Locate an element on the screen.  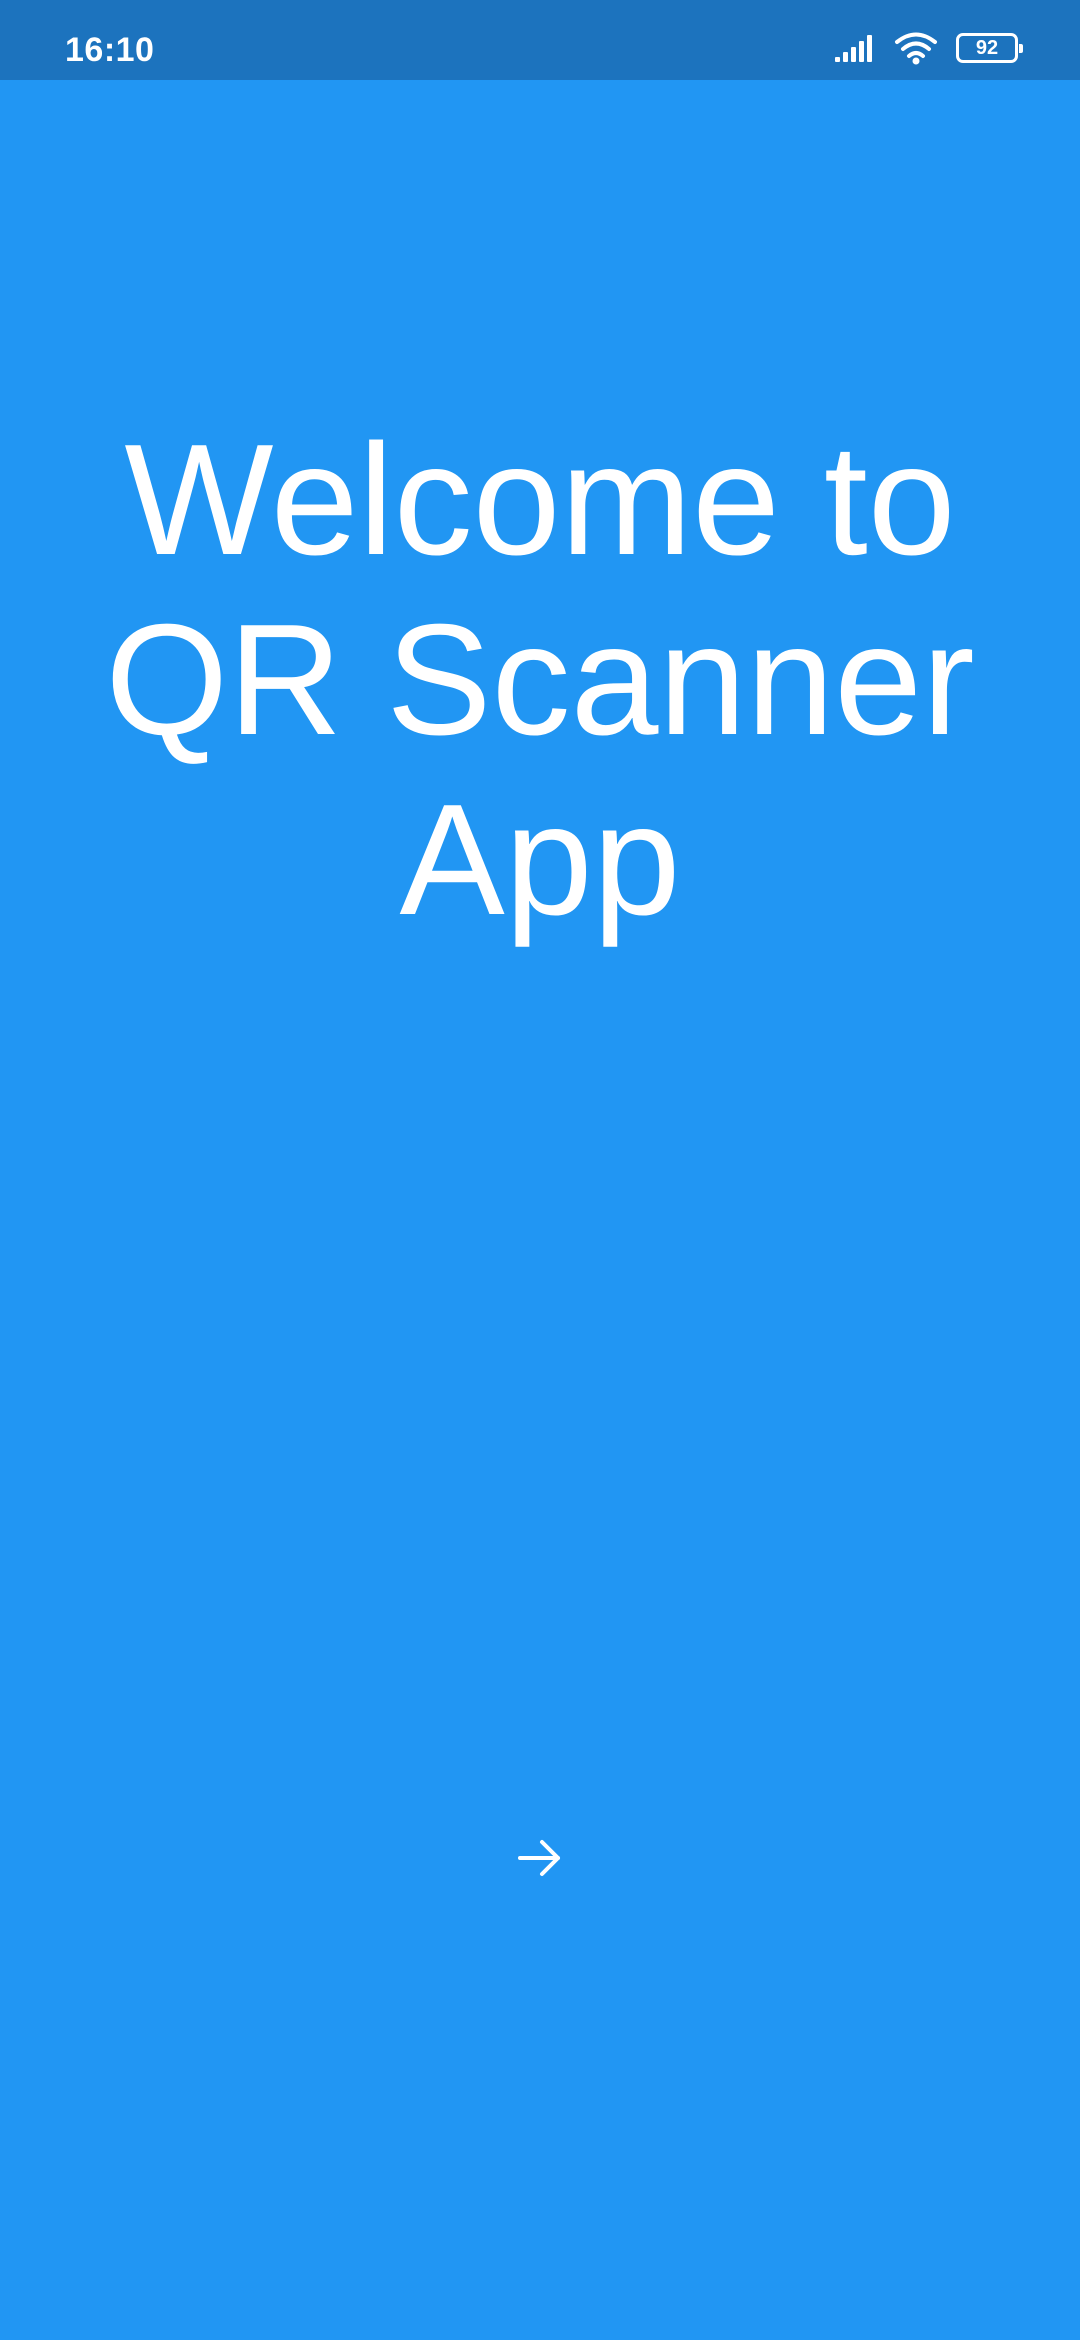
signal-icon is located at coordinates (853, 48).